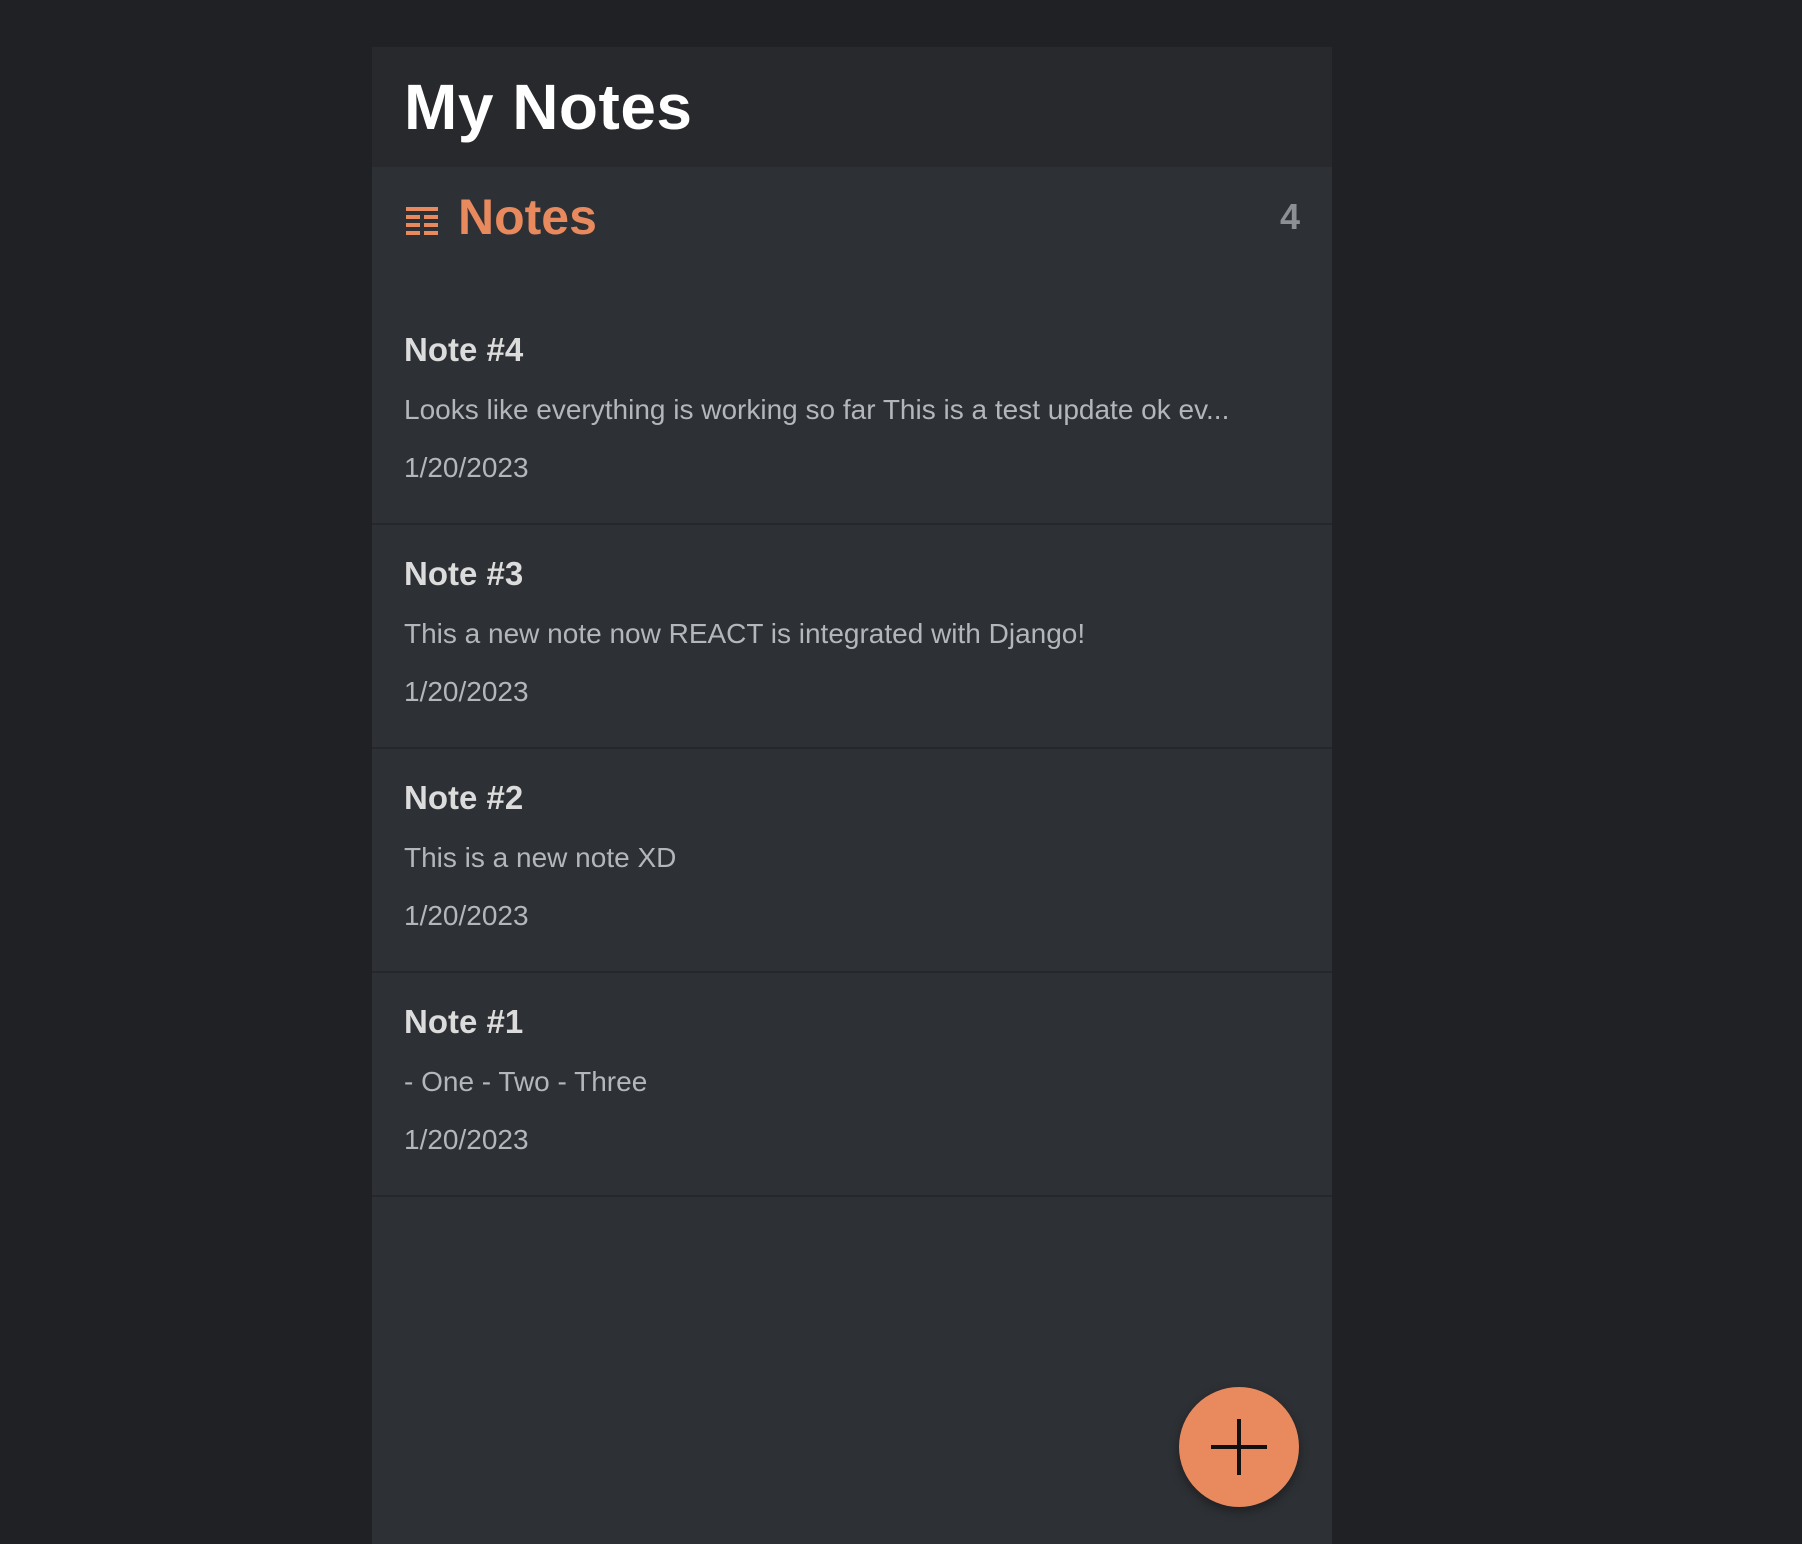 The width and height of the screenshot is (1802, 1544). Describe the element at coordinates (464, 1021) in the screenshot. I see `note-title: Note #1` at that location.